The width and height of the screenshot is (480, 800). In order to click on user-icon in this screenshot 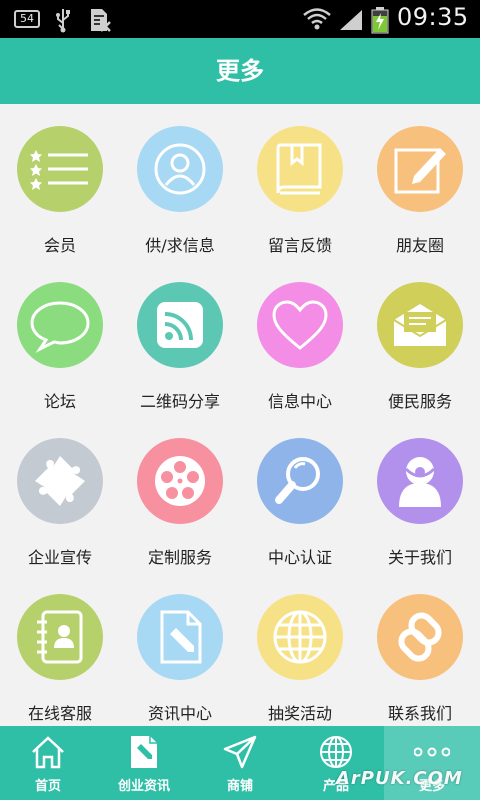, I will do `click(420, 481)`.